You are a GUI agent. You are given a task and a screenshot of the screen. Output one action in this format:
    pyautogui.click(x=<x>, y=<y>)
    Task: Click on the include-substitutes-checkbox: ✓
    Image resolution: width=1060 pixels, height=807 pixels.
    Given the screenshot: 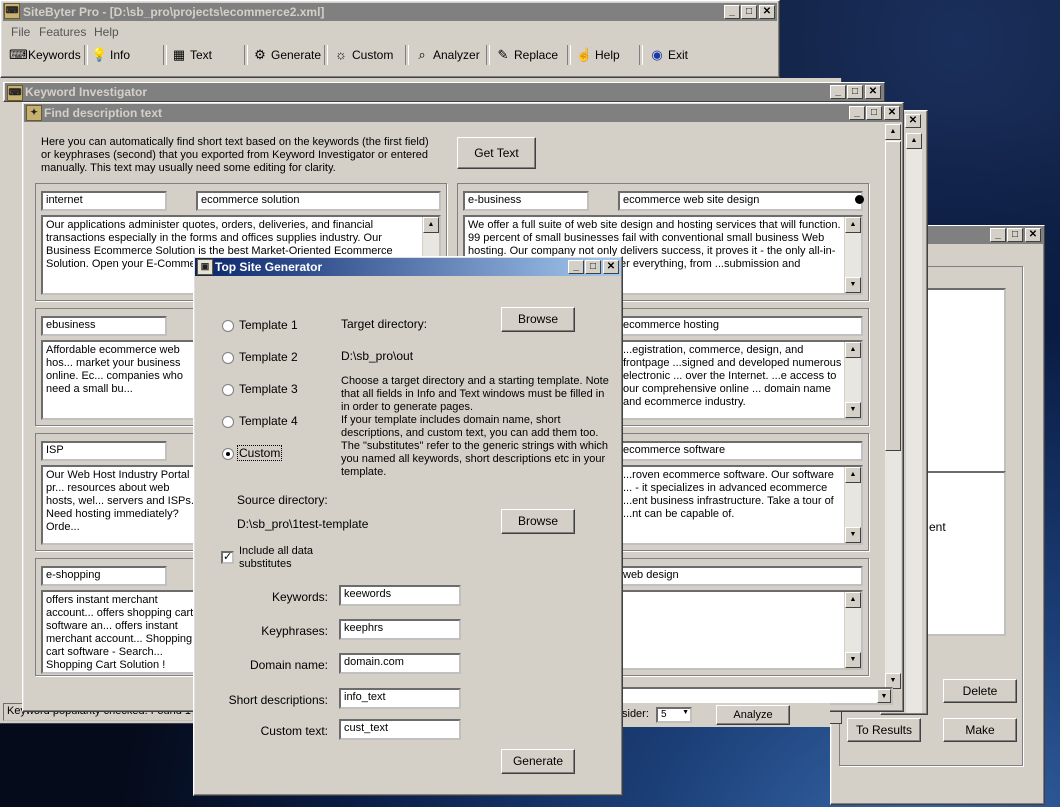 What is the action you would take?
    pyautogui.click(x=227, y=557)
    